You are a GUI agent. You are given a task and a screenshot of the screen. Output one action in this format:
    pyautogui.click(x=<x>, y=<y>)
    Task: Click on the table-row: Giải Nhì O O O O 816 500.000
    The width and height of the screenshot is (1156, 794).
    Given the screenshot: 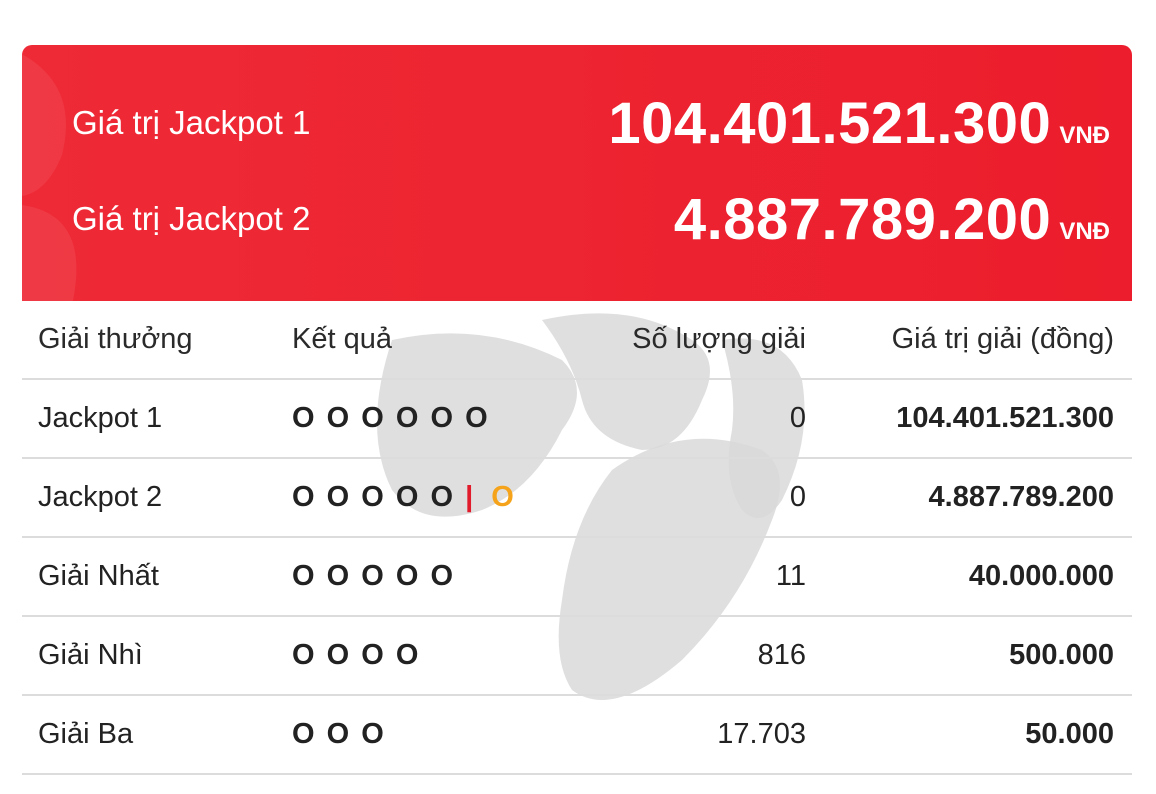 What is the action you would take?
    pyautogui.click(x=577, y=656)
    